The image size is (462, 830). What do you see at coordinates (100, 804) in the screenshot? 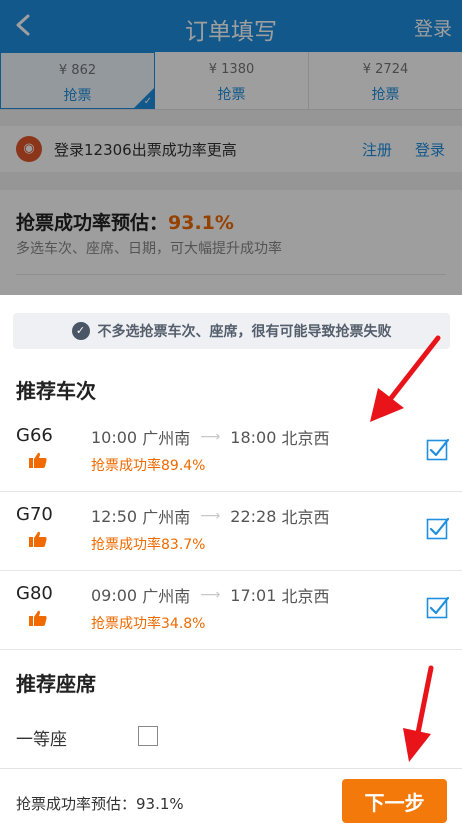
I see `footer-success-rate: 抢票成功率预估：93.1%` at bounding box center [100, 804].